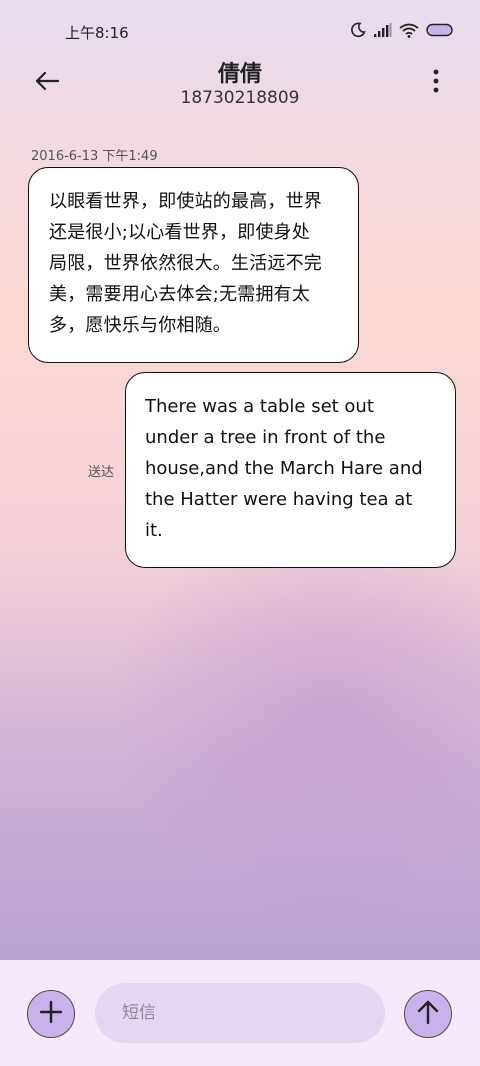  I want to click on more-vertical-icon, so click(436, 83).